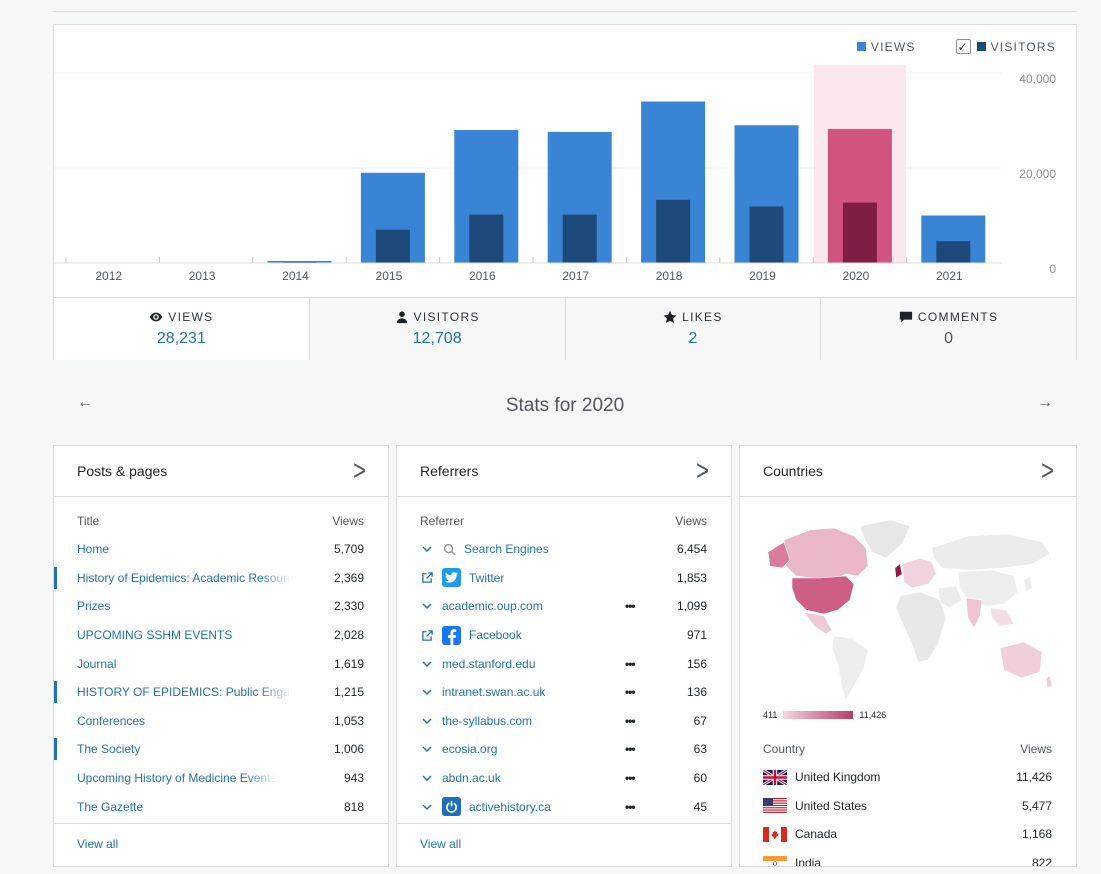  I want to click on referrer-link: activehistory.ca, so click(510, 807).